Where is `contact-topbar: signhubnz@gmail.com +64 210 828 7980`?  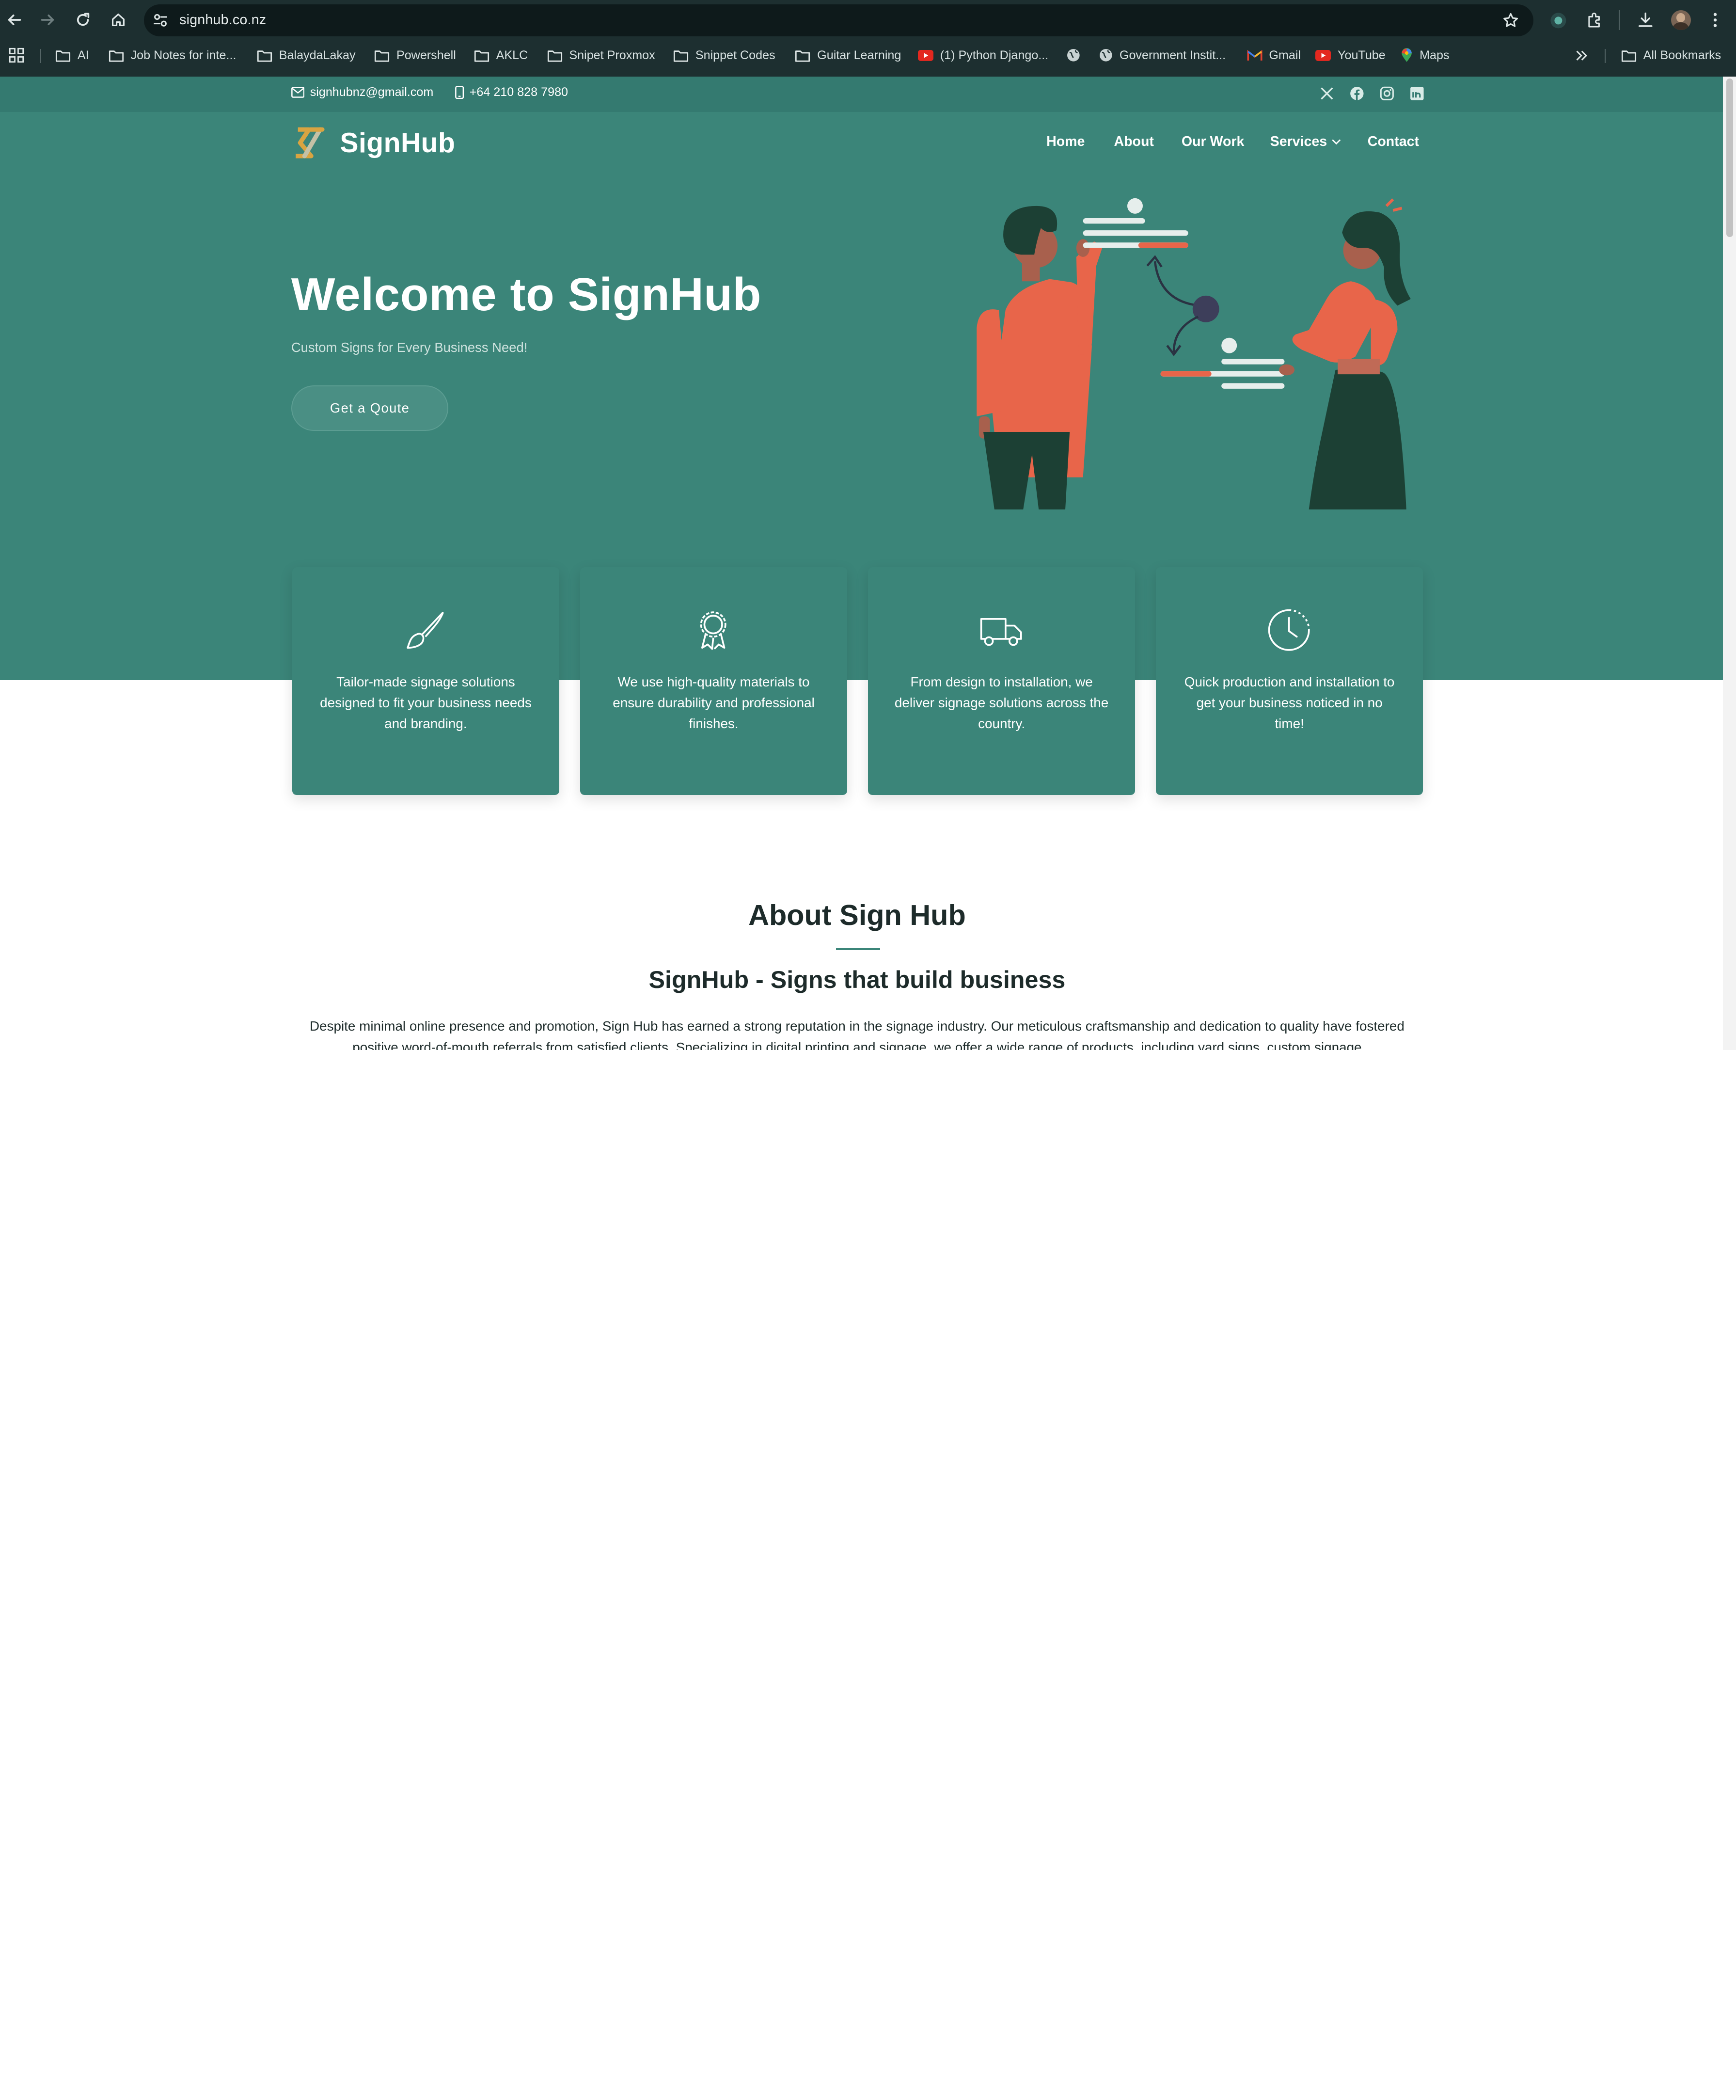 contact-topbar: signhubnz@gmail.com +64 210 828 7980 is located at coordinates (868, 94).